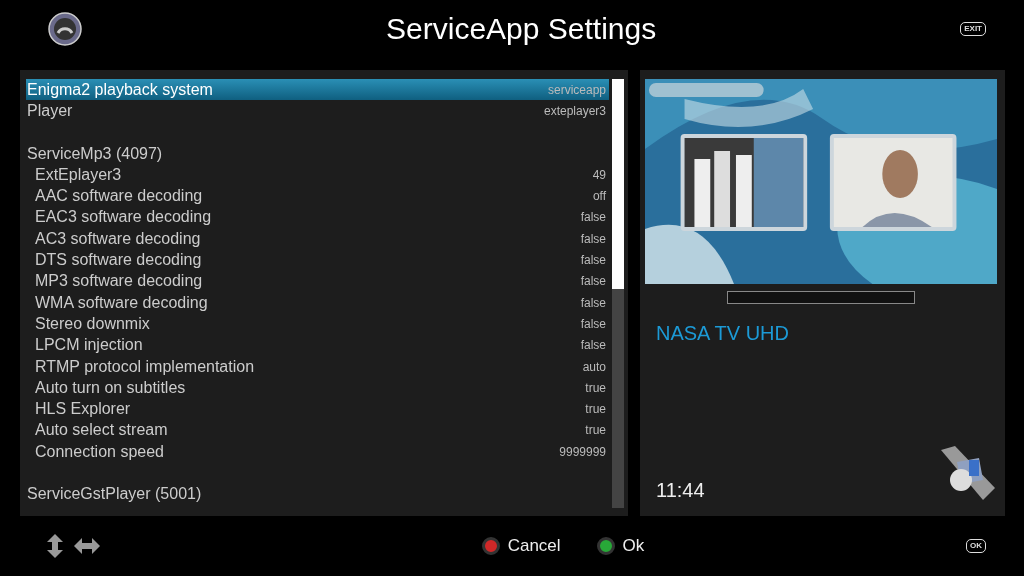  What do you see at coordinates (317, 388) in the screenshot?
I see `setting-row: Auto turn on subtitles true` at bounding box center [317, 388].